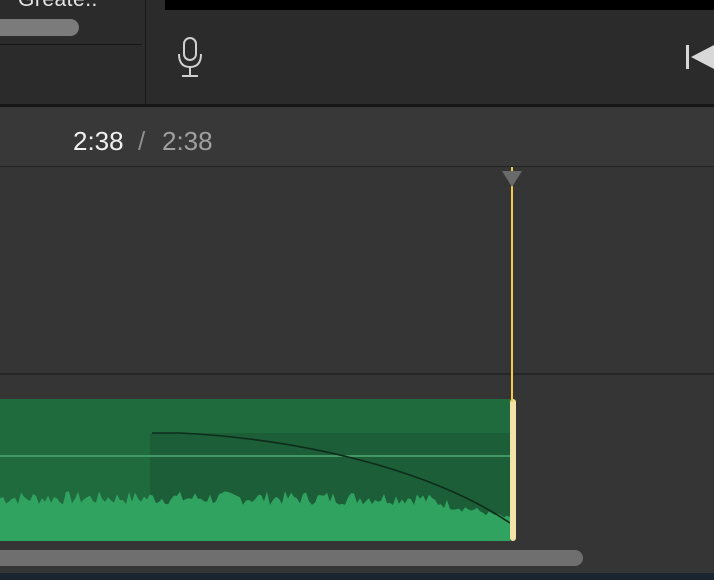  What do you see at coordinates (439, 5) in the screenshot?
I see `viewer-frame` at bounding box center [439, 5].